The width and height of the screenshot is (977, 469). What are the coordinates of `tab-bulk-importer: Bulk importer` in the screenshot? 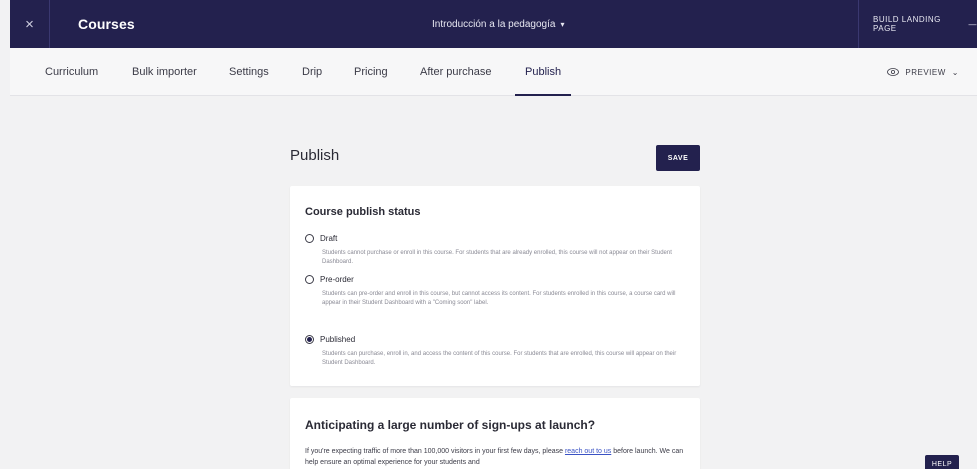 It's located at (164, 72).